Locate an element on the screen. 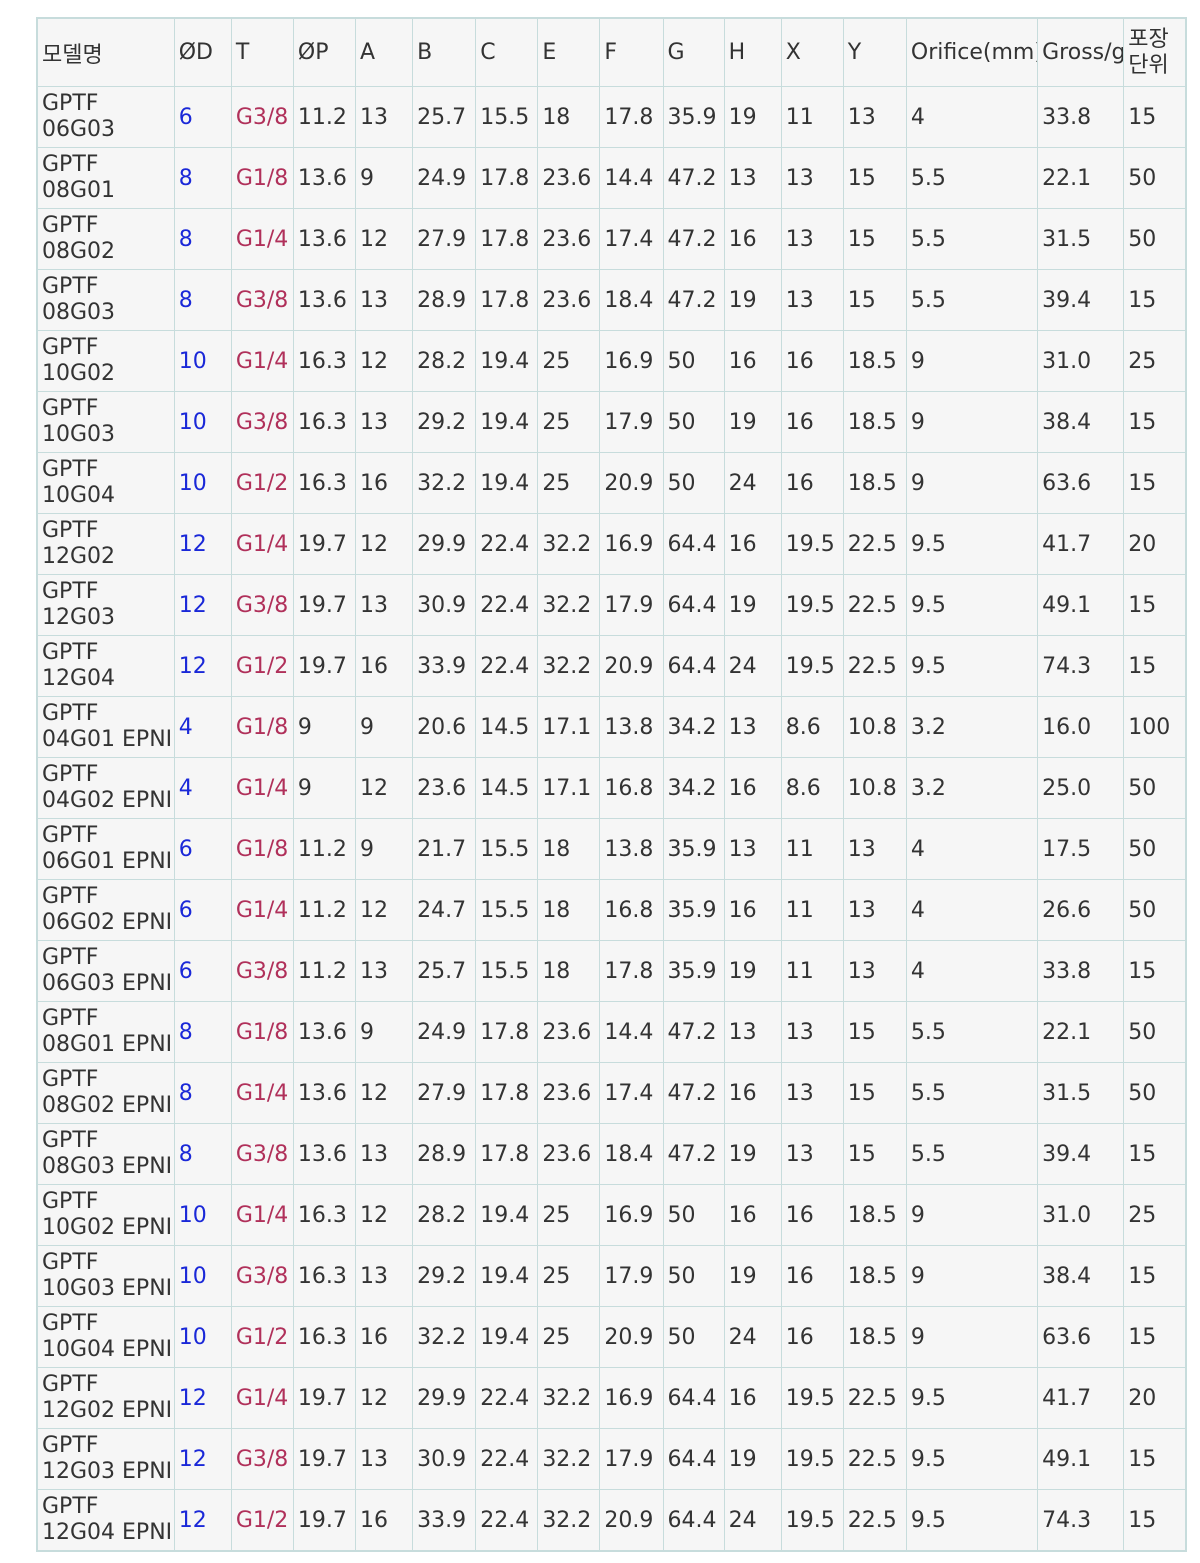  model-line: 06G03 EPNI is located at coordinates (107, 983).